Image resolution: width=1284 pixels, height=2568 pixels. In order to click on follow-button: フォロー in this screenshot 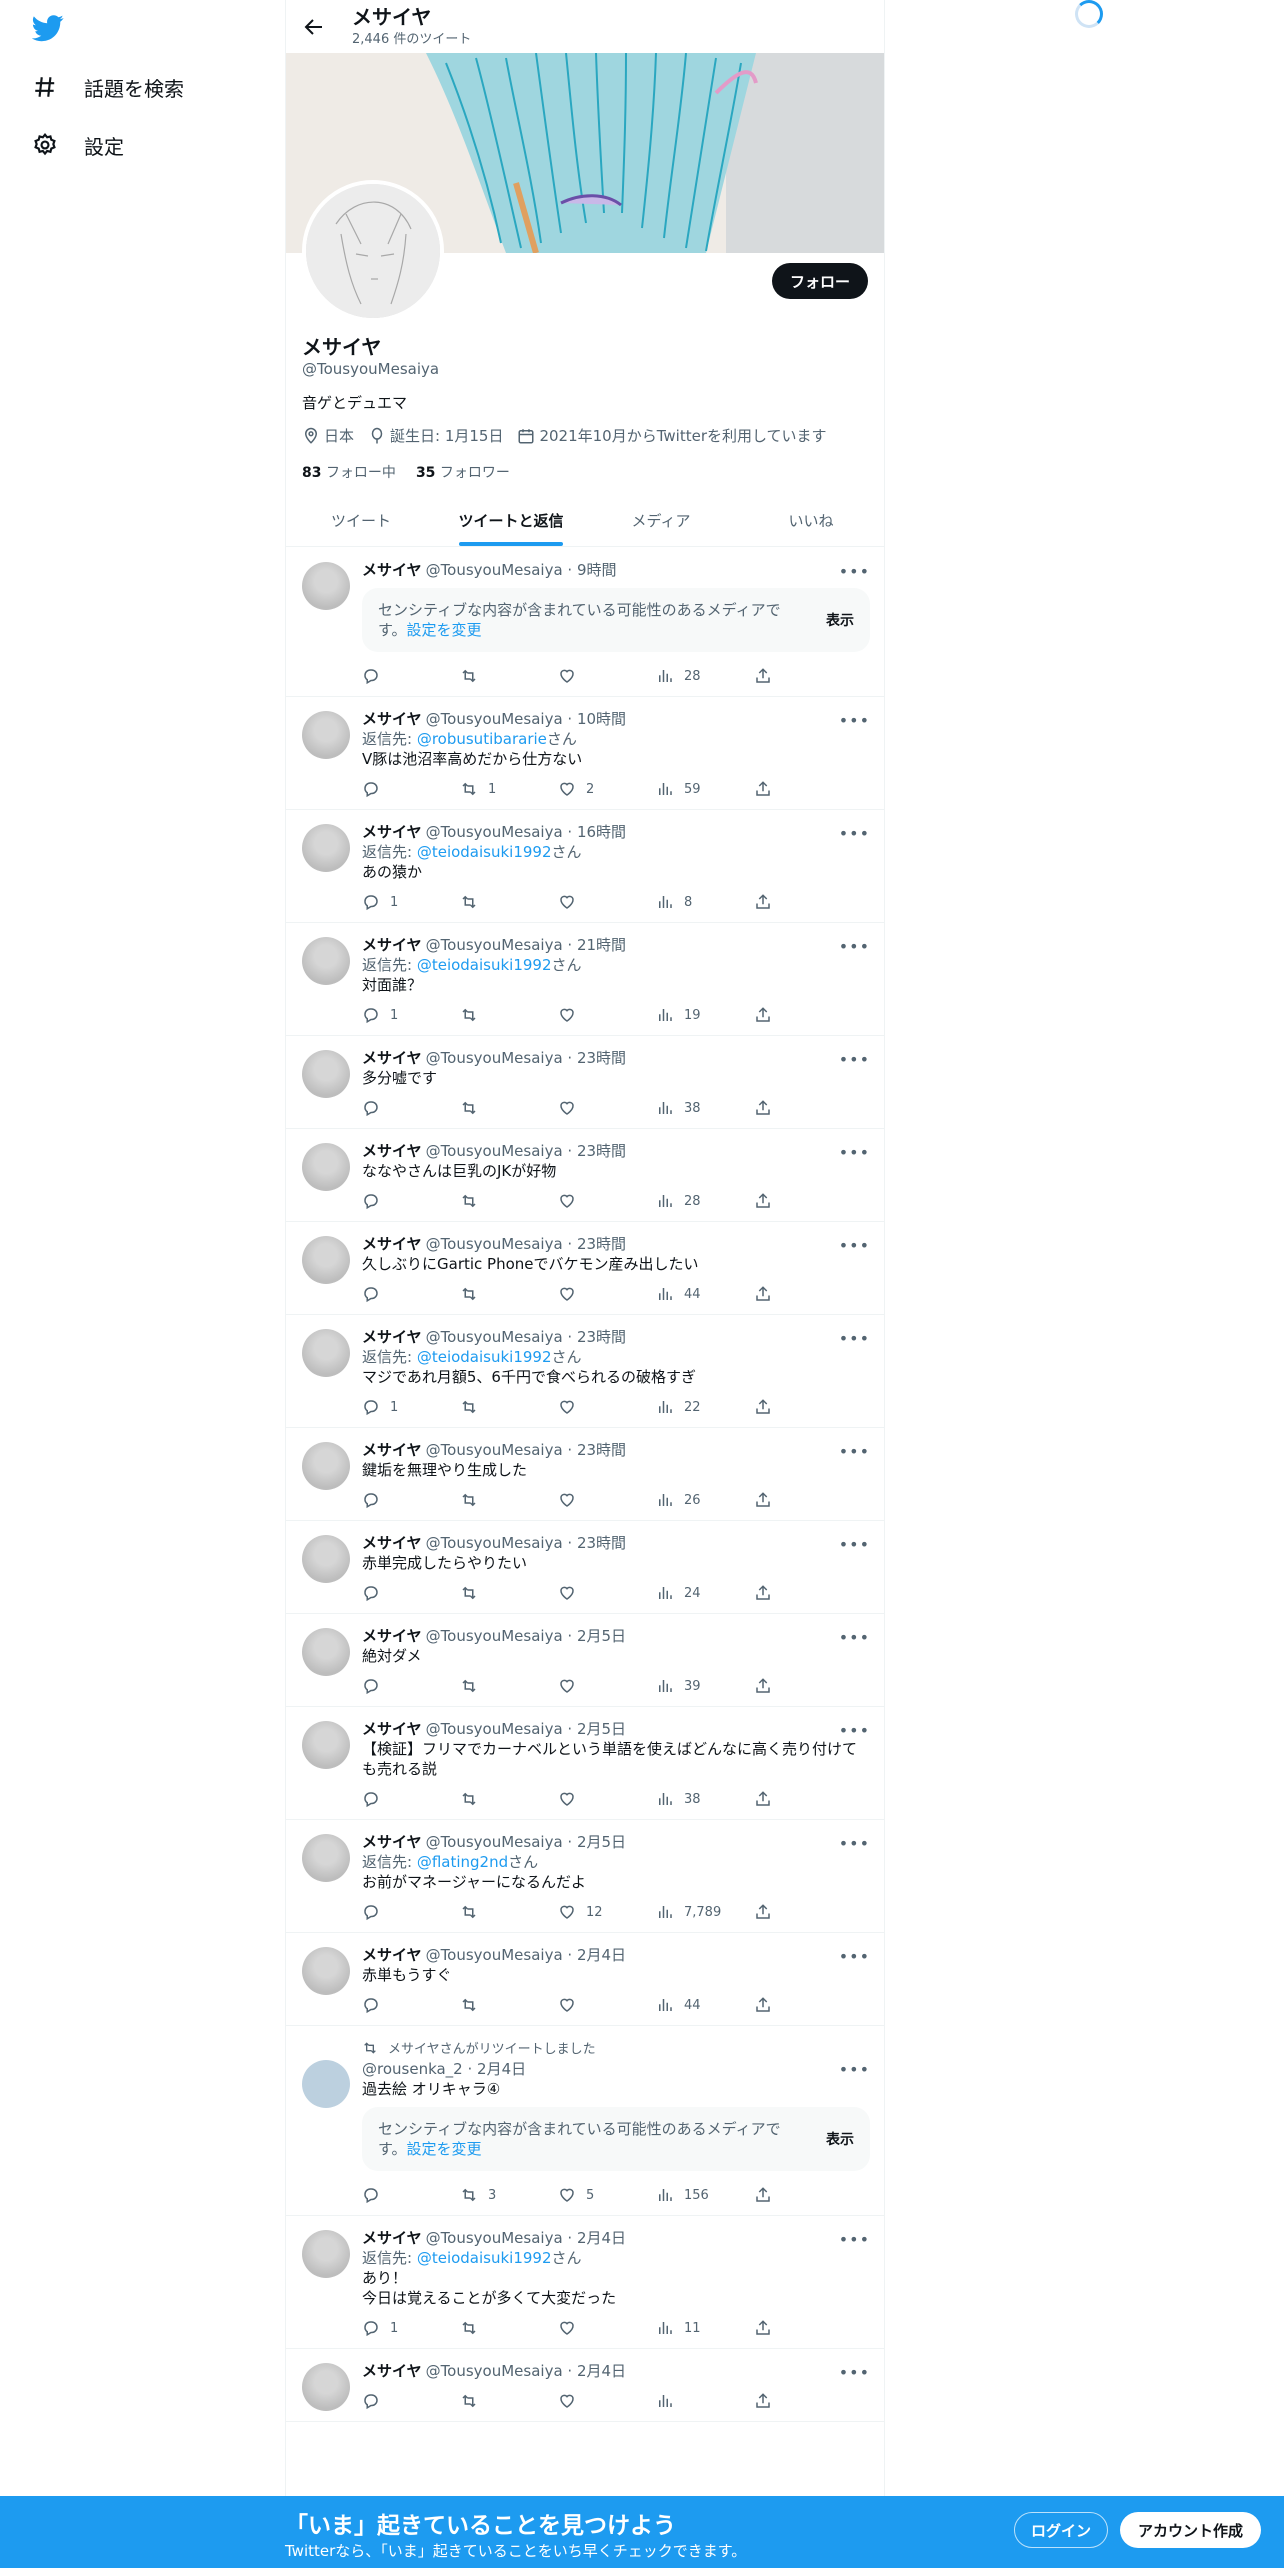, I will do `click(819, 281)`.